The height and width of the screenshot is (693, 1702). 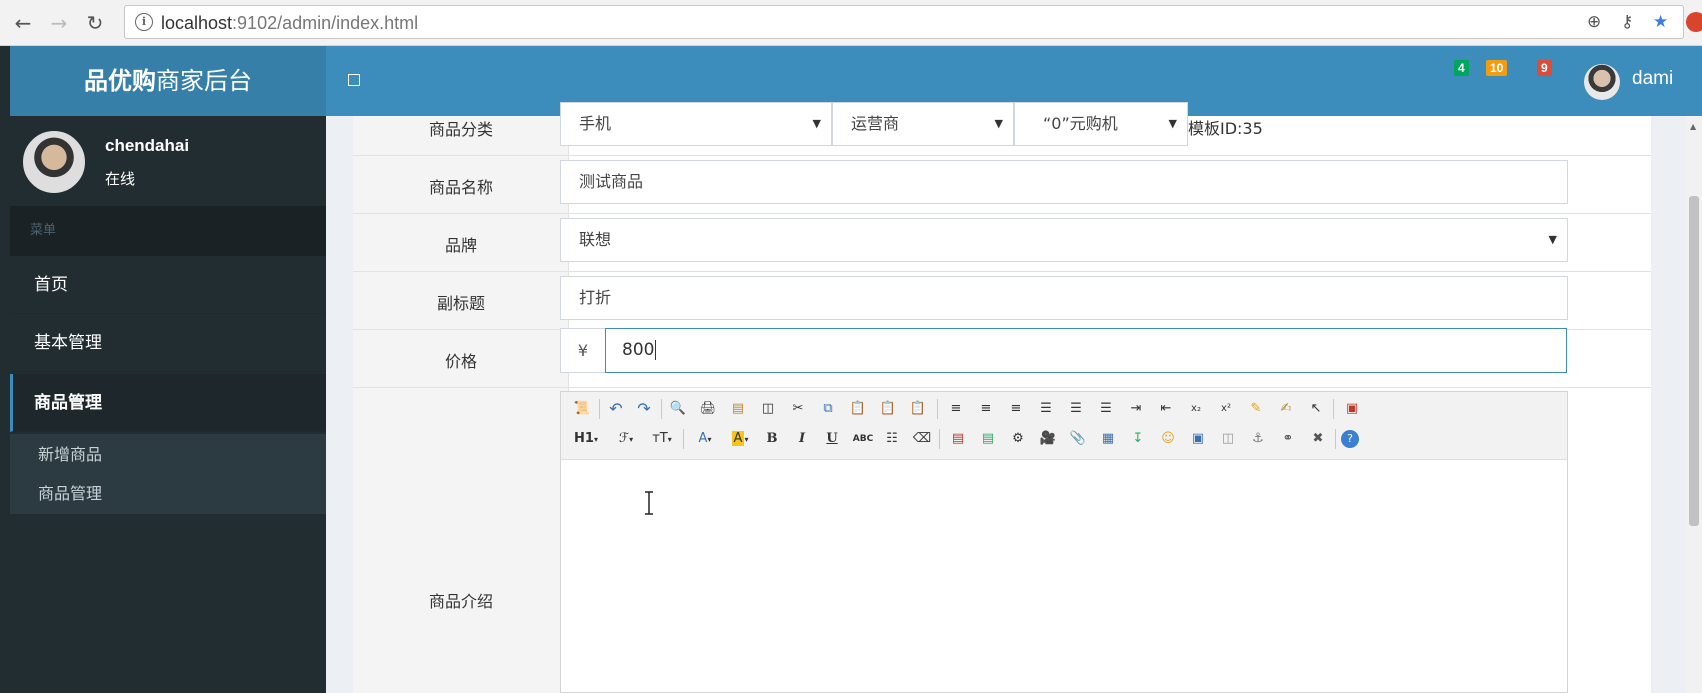 I want to click on ordered-list-icon: ☰, so click(x=1076, y=409).